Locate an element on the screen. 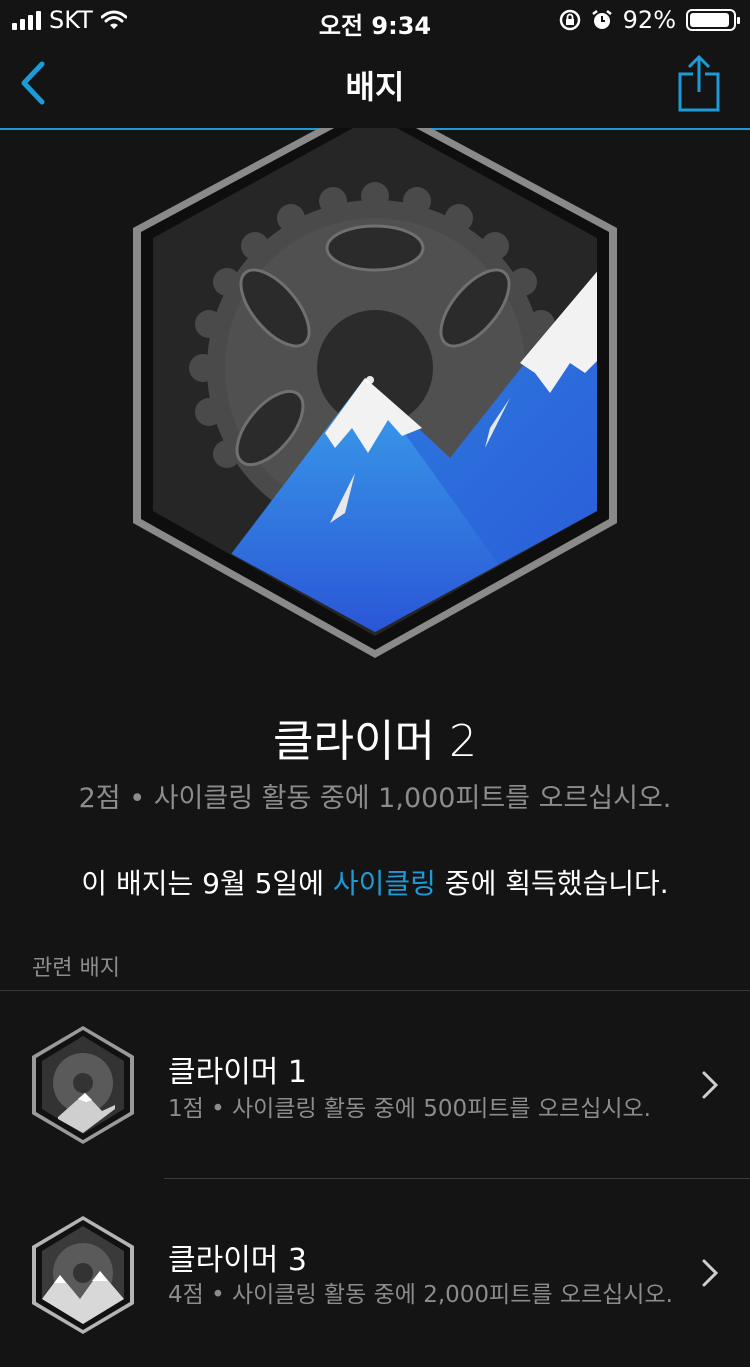  related-badge-description: 1점 • 사이클링 활동 중에 500피트를 오르십시오. is located at coordinates (409, 1109).